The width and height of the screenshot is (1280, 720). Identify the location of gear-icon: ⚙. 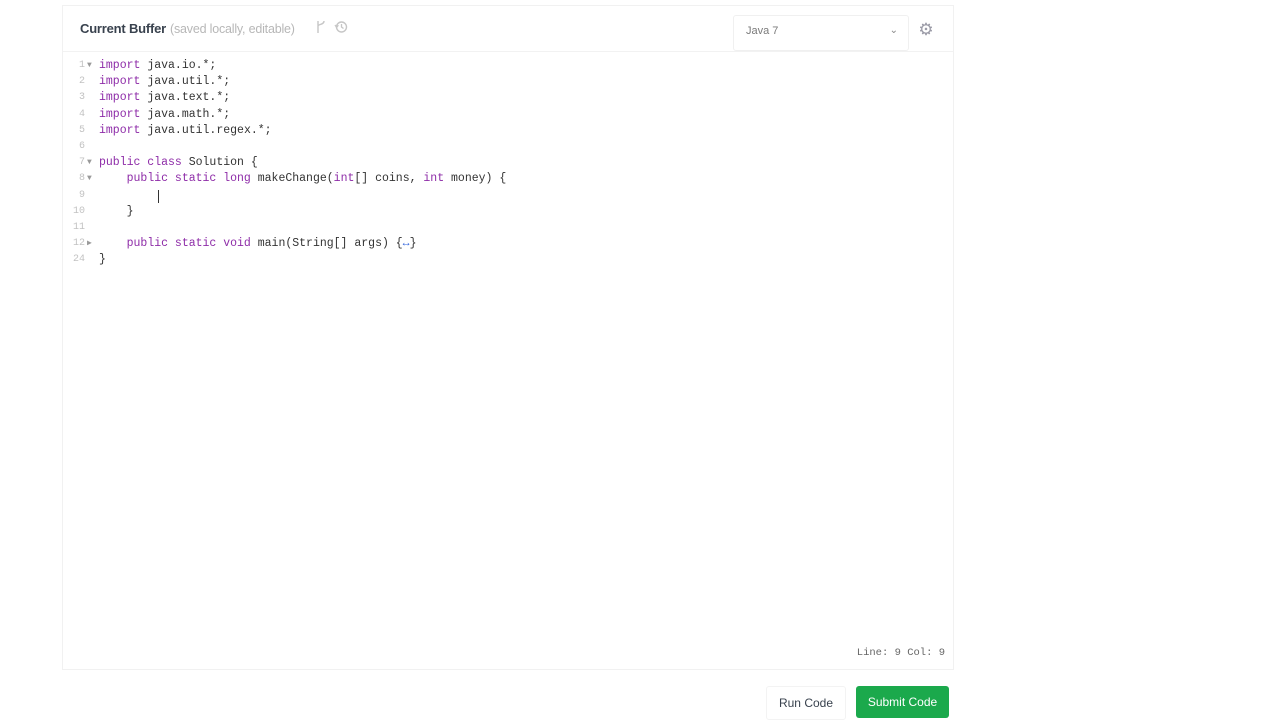
(926, 30).